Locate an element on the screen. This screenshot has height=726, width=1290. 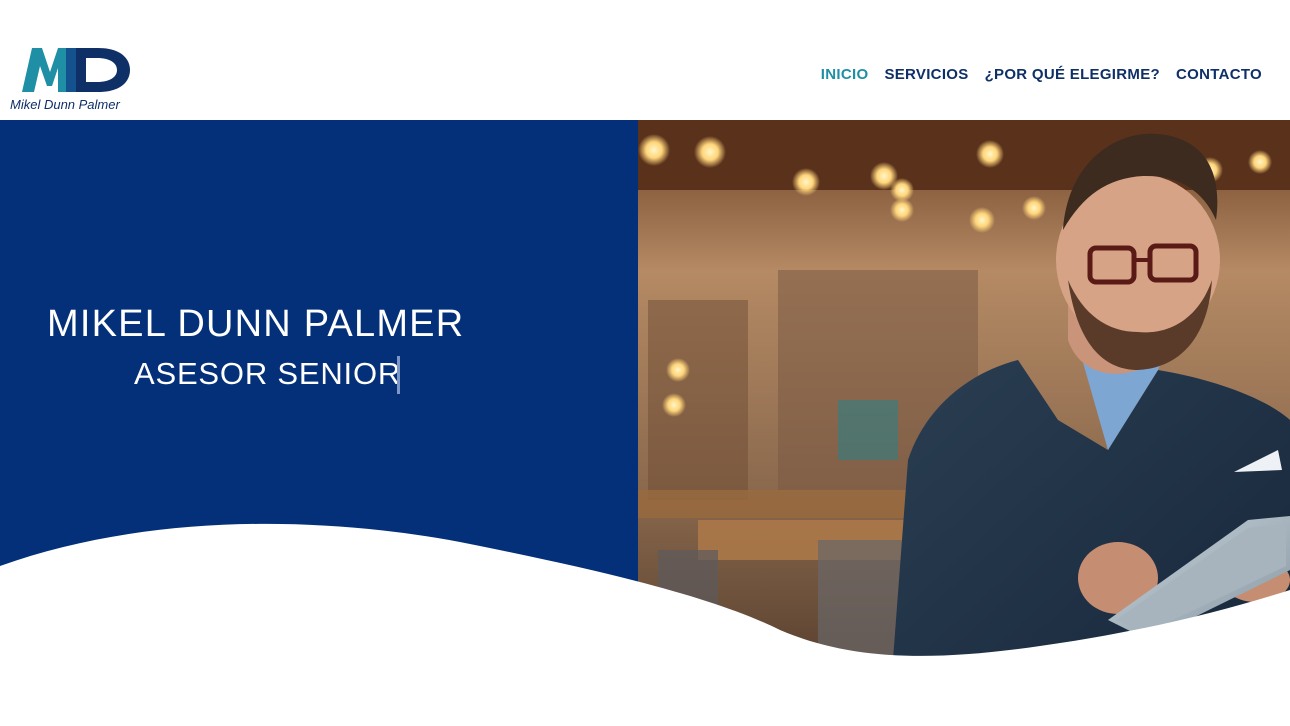
nav-item-inicio: INICIO is located at coordinates (845, 74).